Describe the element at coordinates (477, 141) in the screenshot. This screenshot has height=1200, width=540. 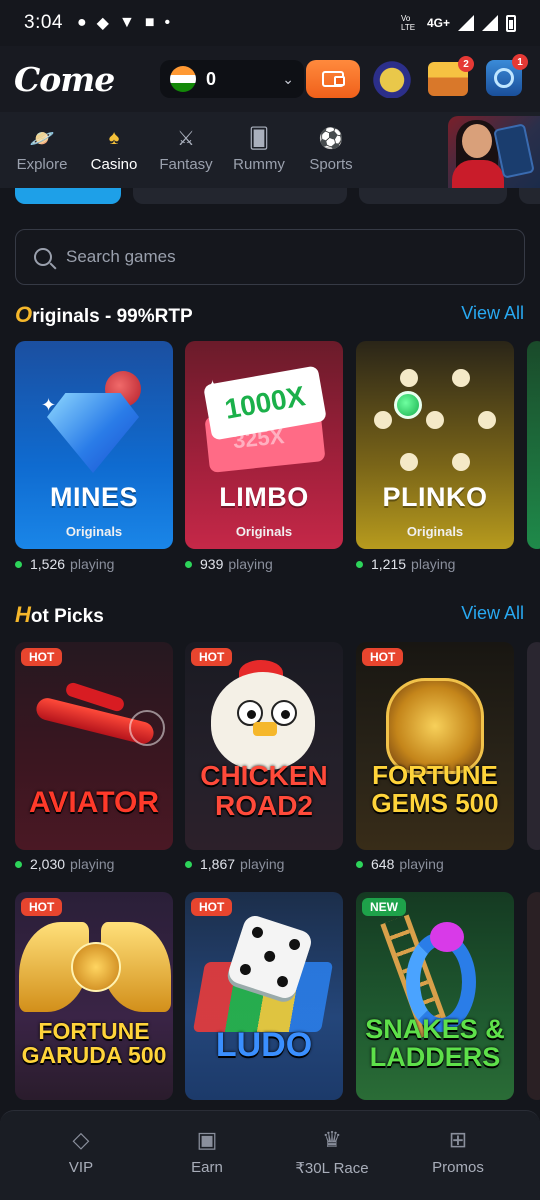
I see `promo-person-face` at that location.